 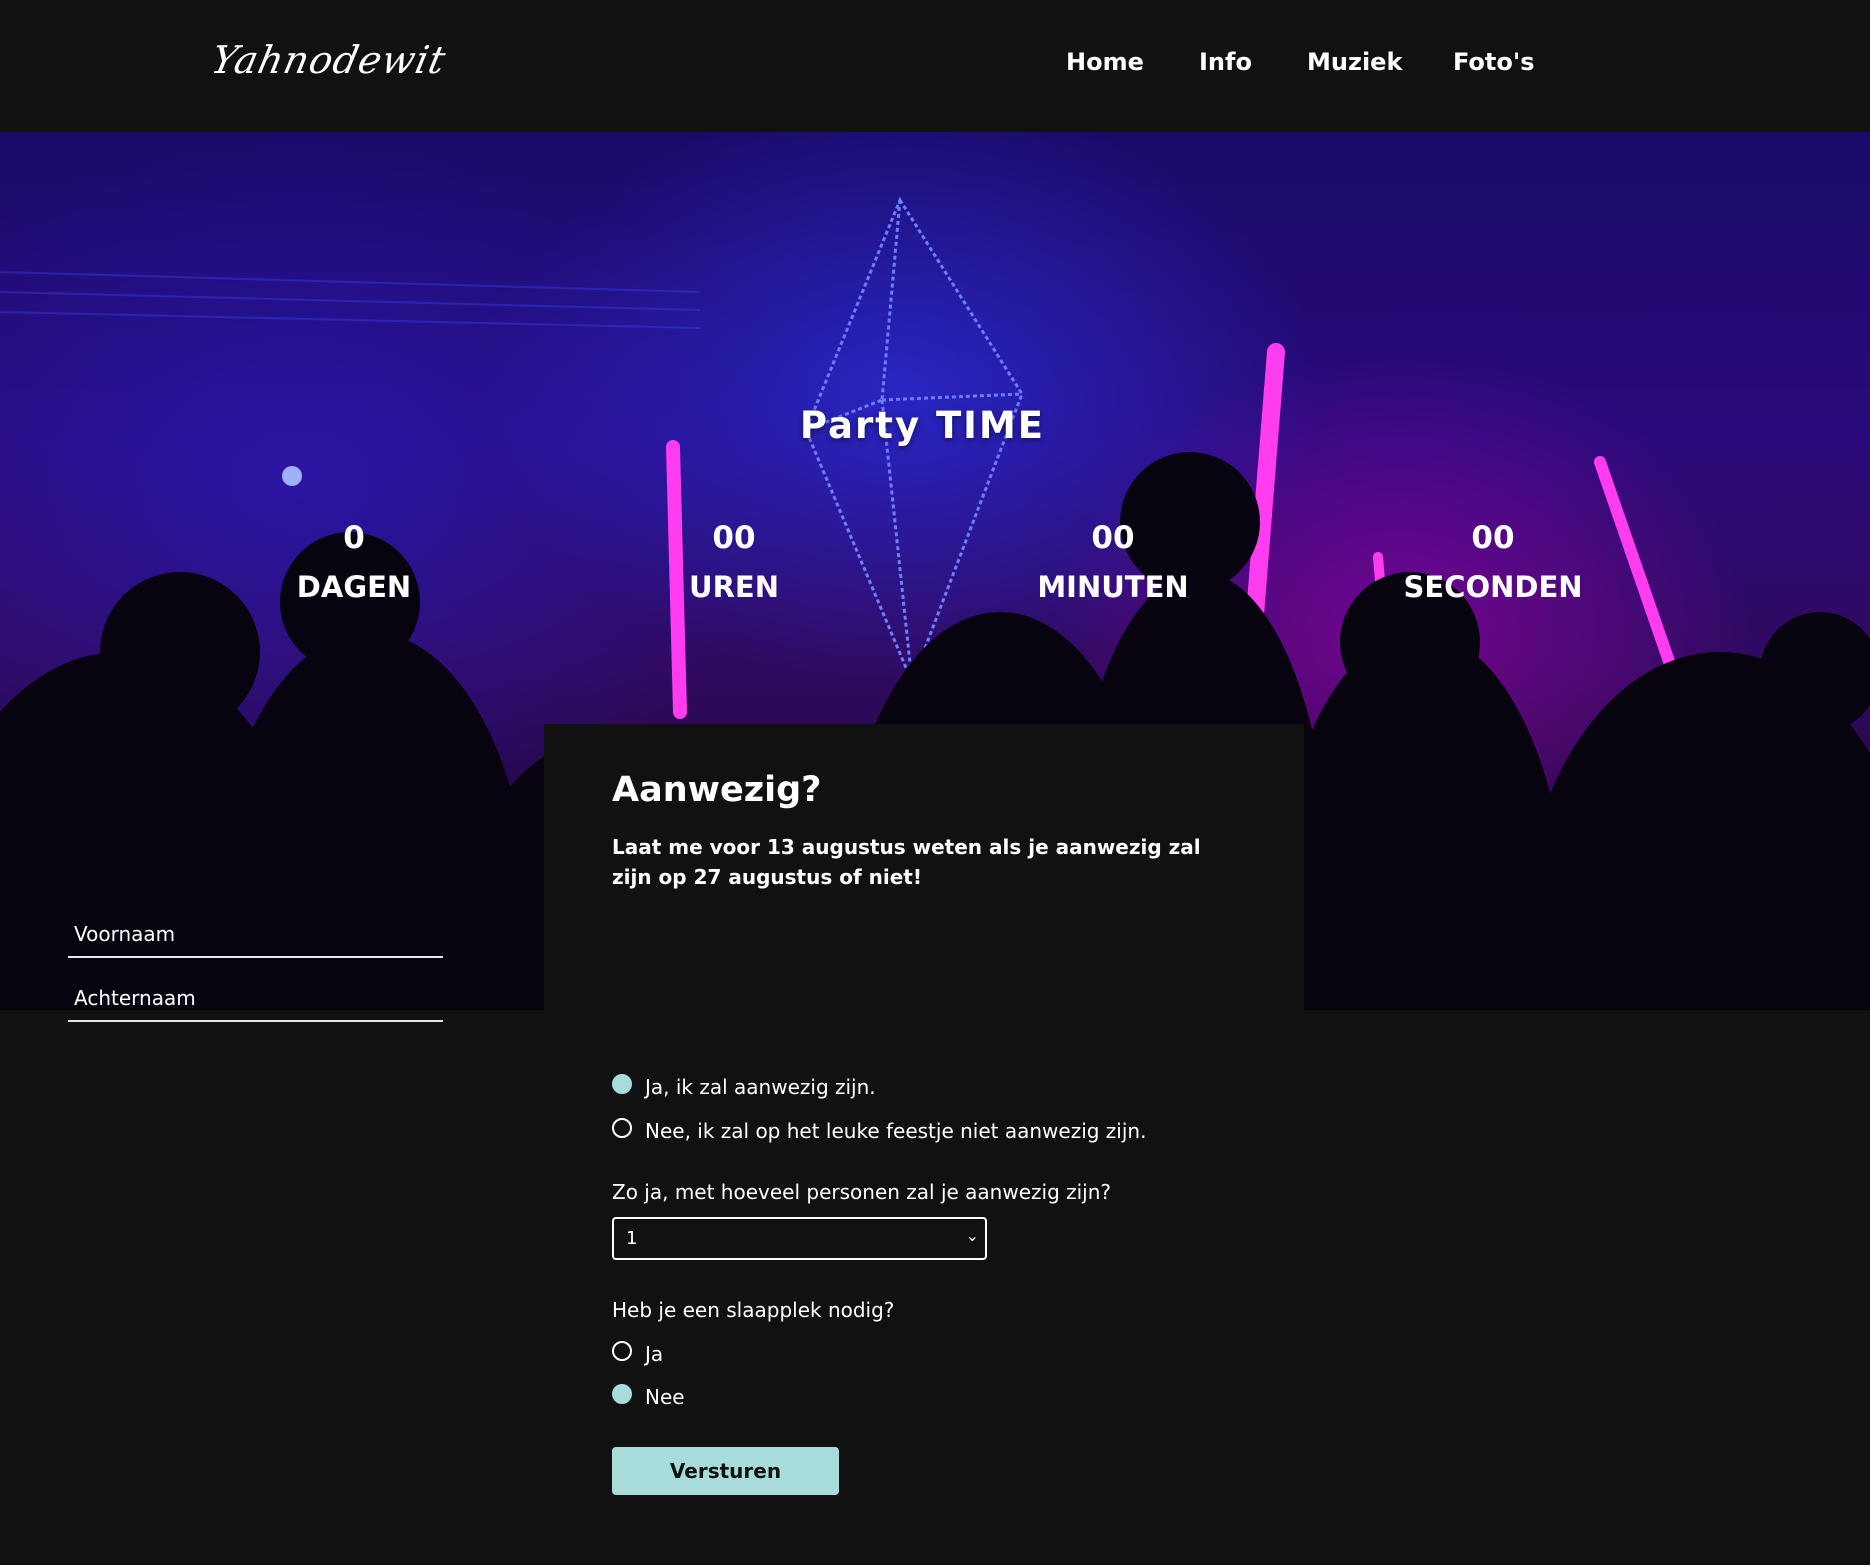 What do you see at coordinates (1354, 62) in the screenshot?
I see `nav-muziek: Muziek` at bounding box center [1354, 62].